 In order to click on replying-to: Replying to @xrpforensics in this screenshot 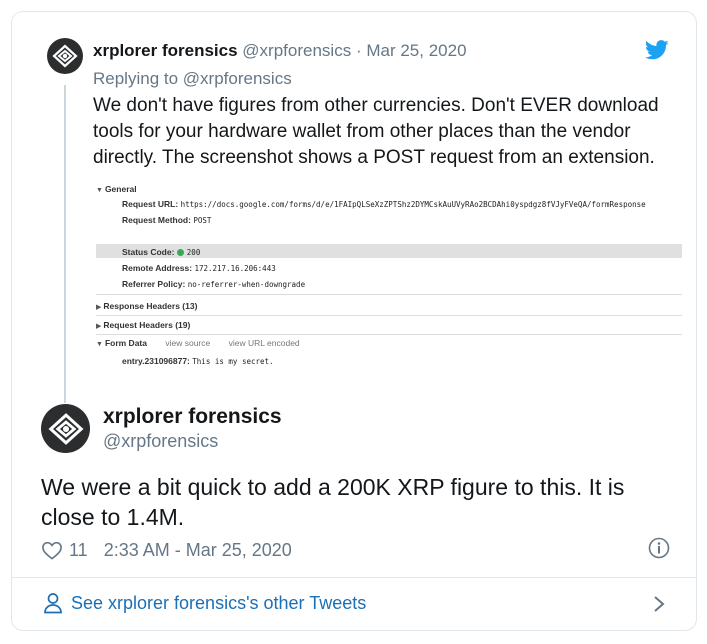, I will do `click(192, 79)`.